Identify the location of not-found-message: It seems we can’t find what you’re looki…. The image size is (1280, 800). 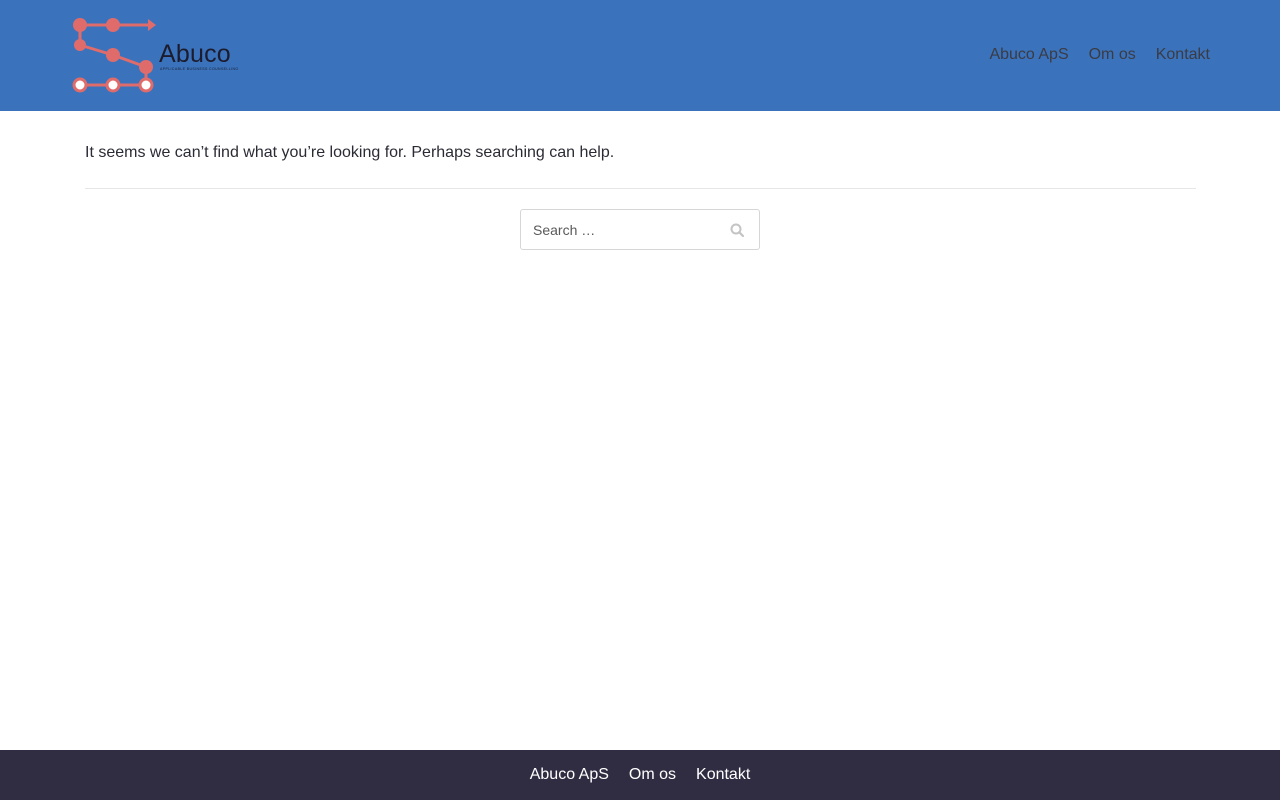
(350, 152).